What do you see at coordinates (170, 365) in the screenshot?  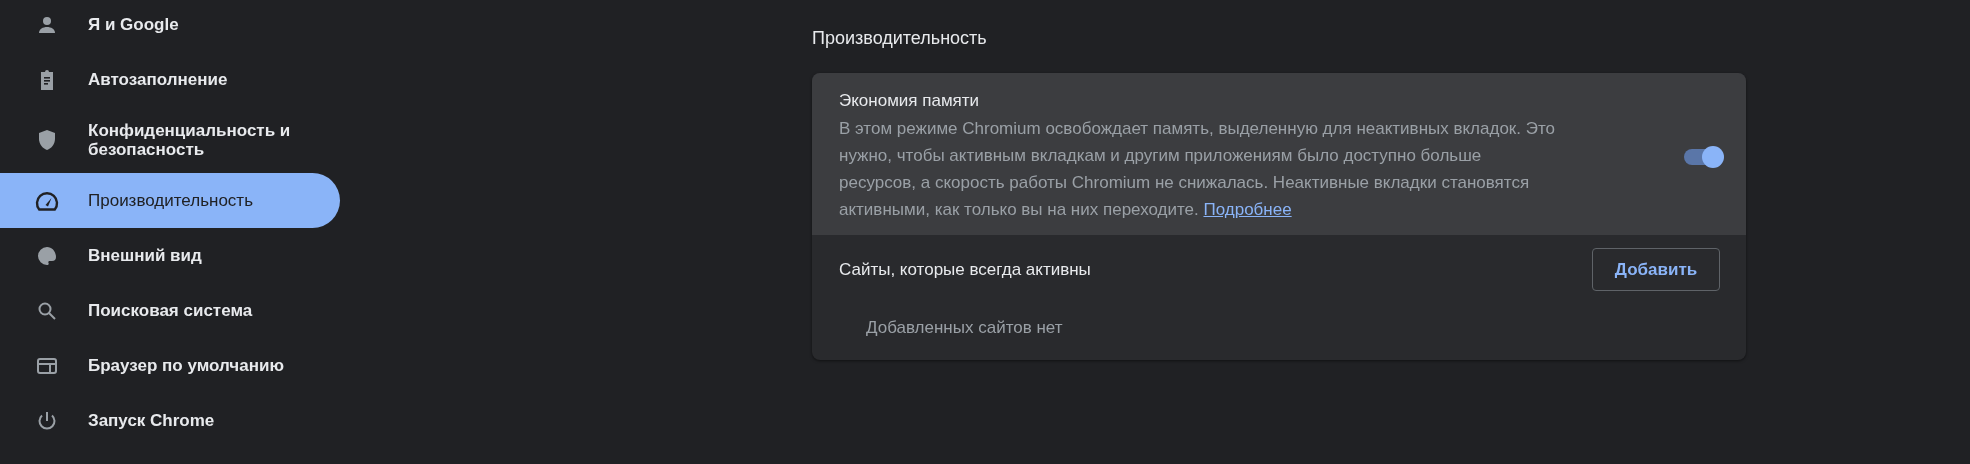 I see `sidebar-item: Браузер по умолчанию` at bounding box center [170, 365].